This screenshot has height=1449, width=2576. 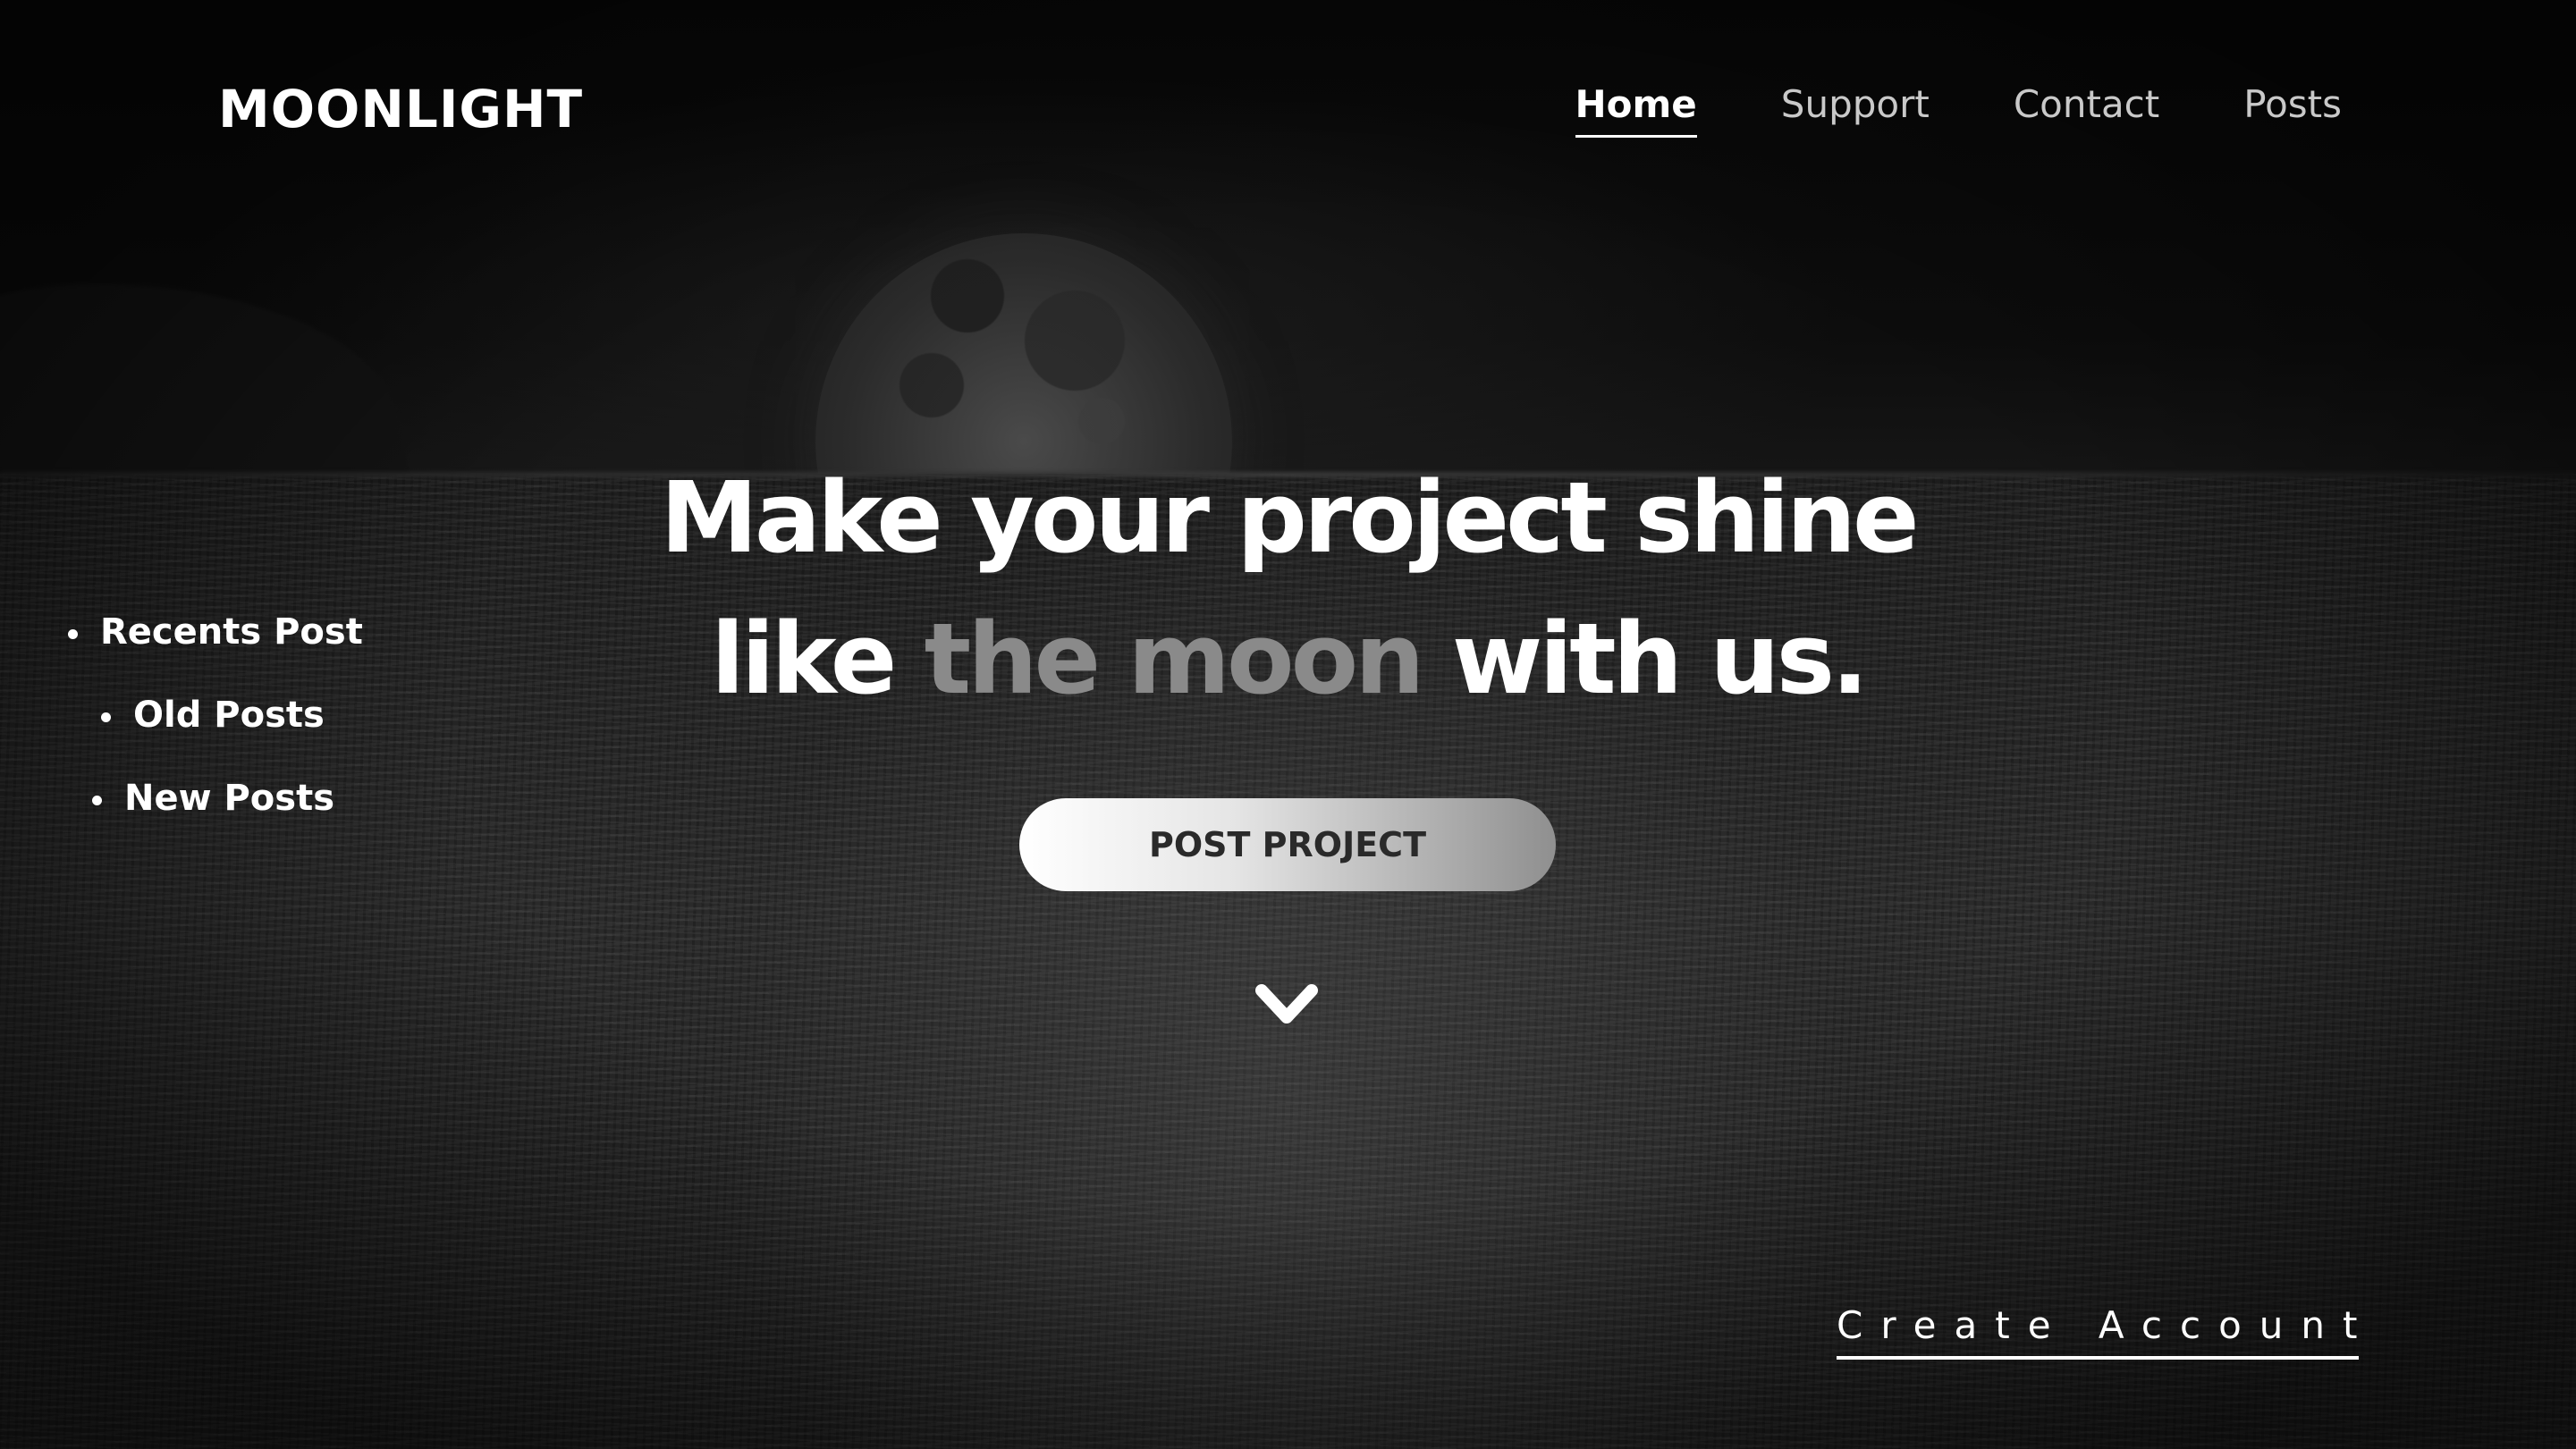 What do you see at coordinates (2098, 1331) in the screenshot?
I see `create-account-link: Create Account` at bounding box center [2098, 1331].